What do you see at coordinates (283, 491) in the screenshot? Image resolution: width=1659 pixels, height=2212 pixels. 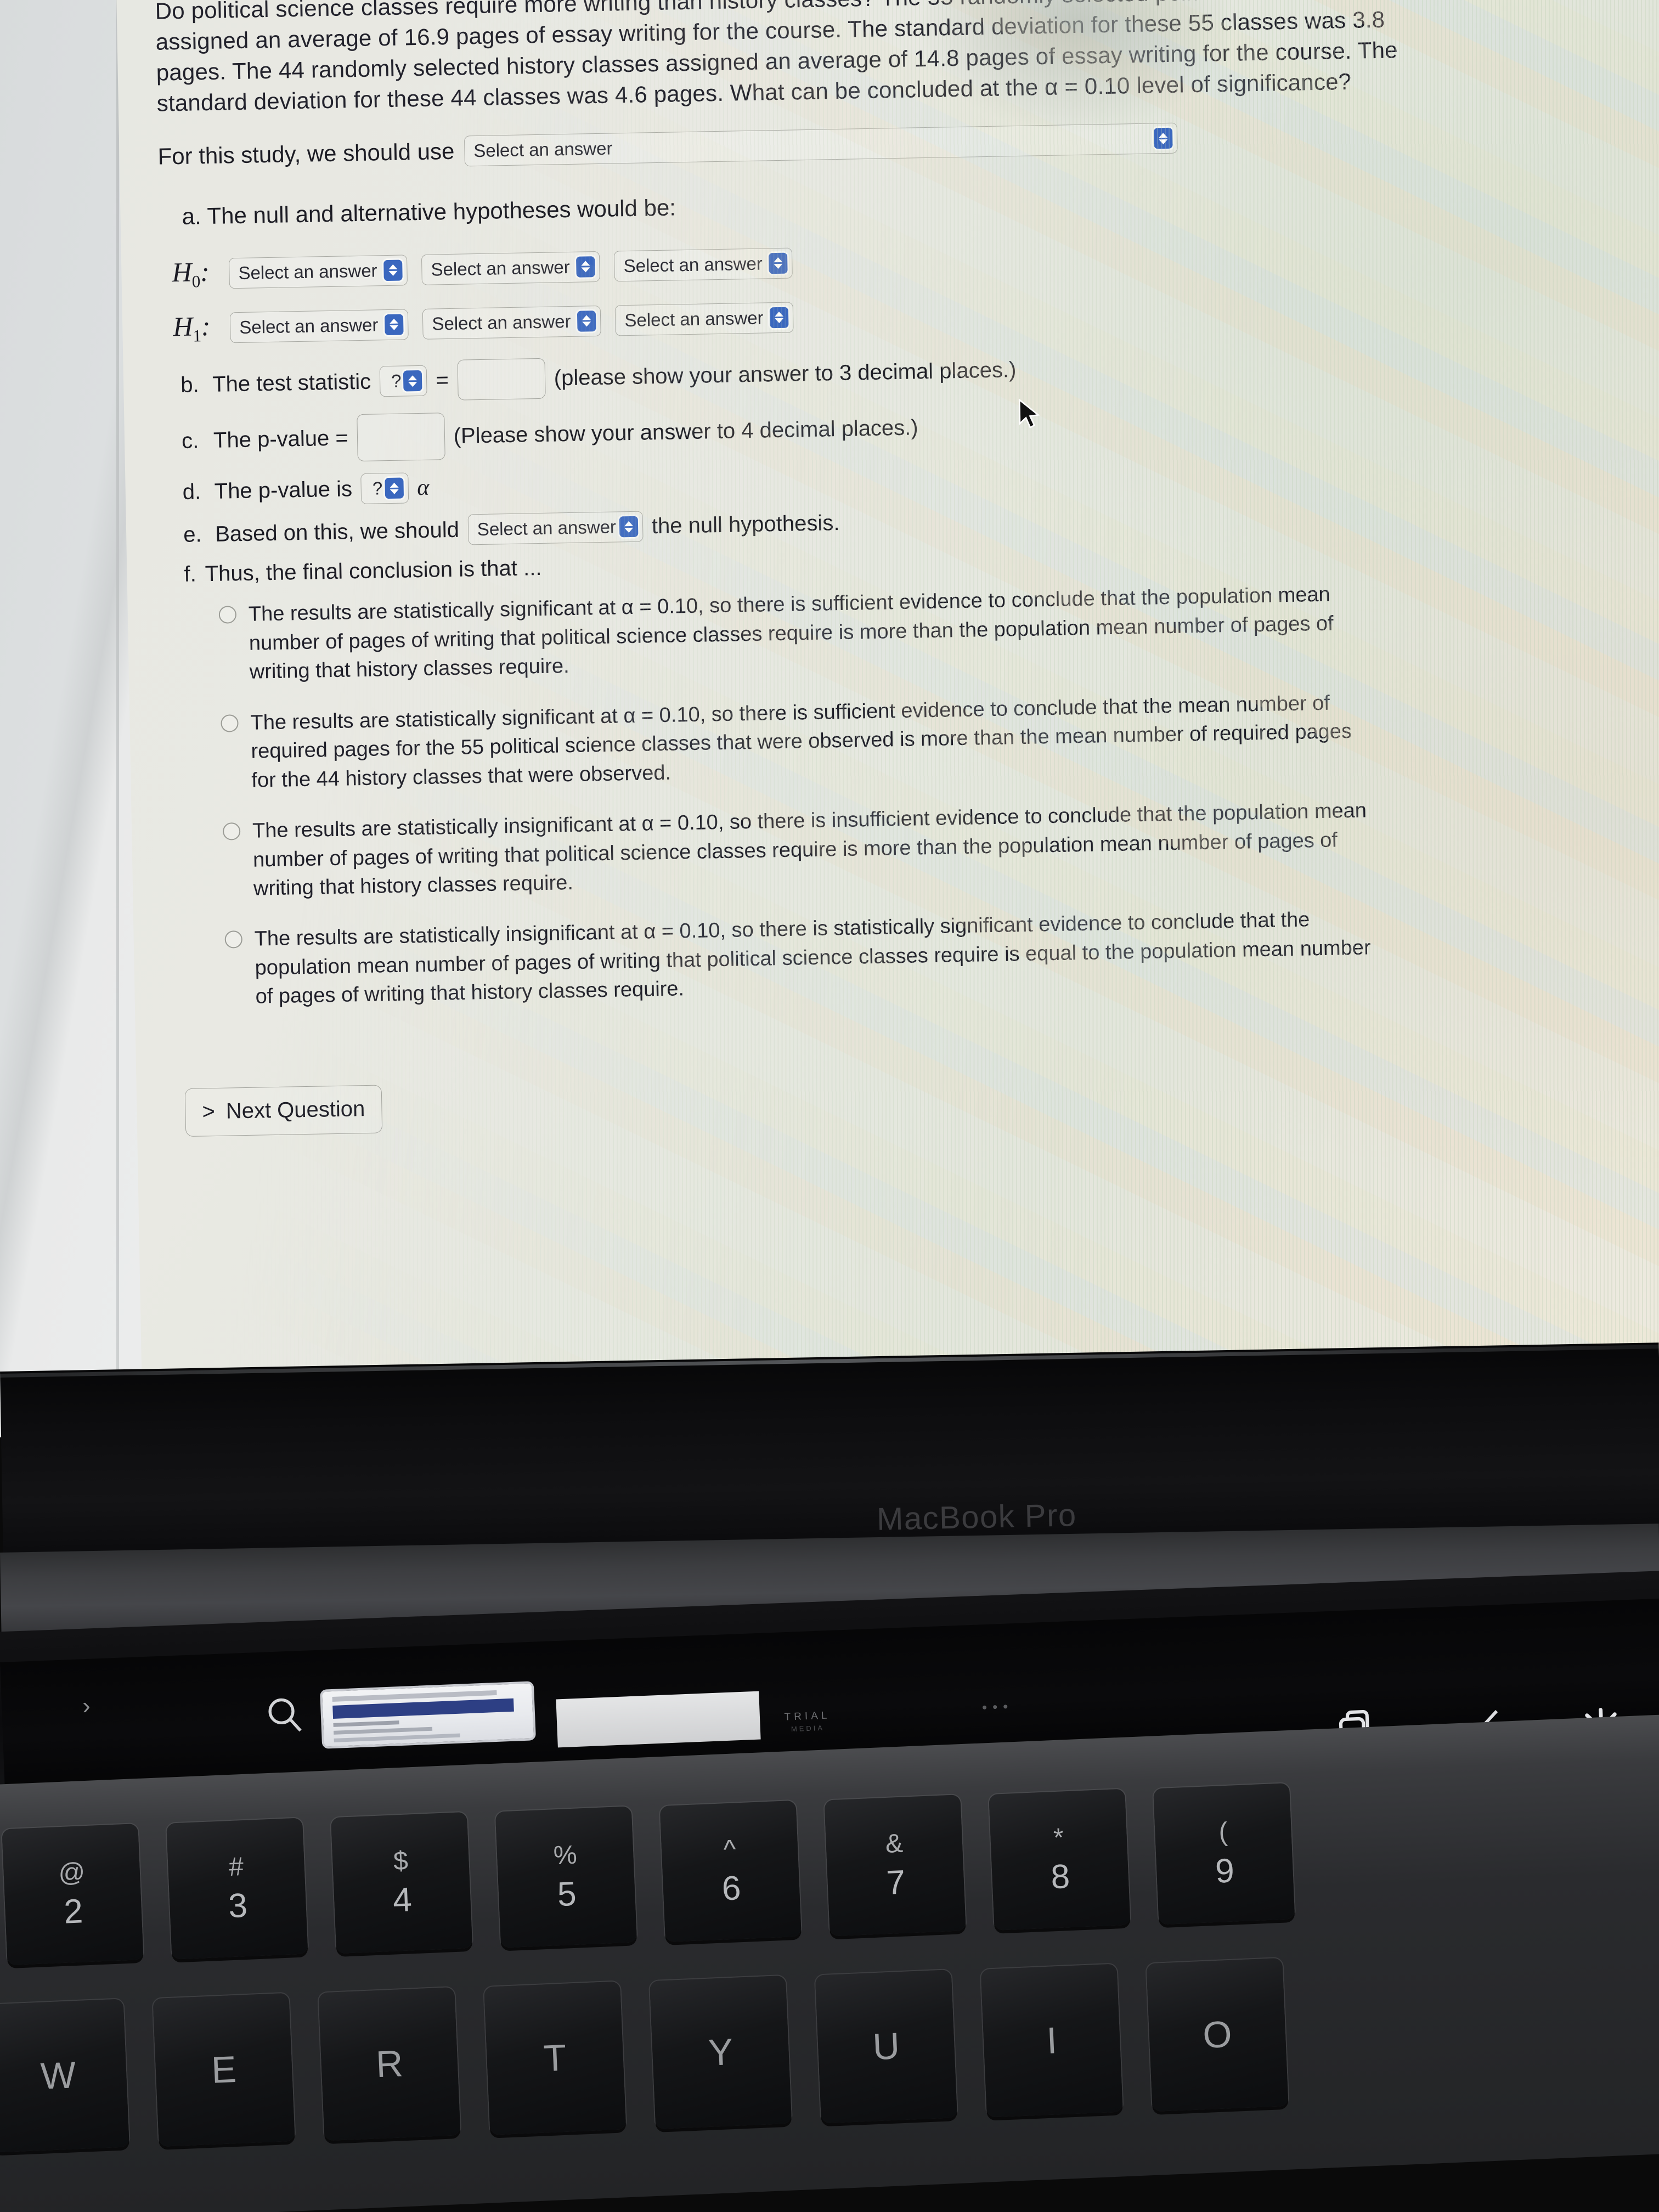 I see `item-d-label: The p-value is` at bounding box center [283, 491].